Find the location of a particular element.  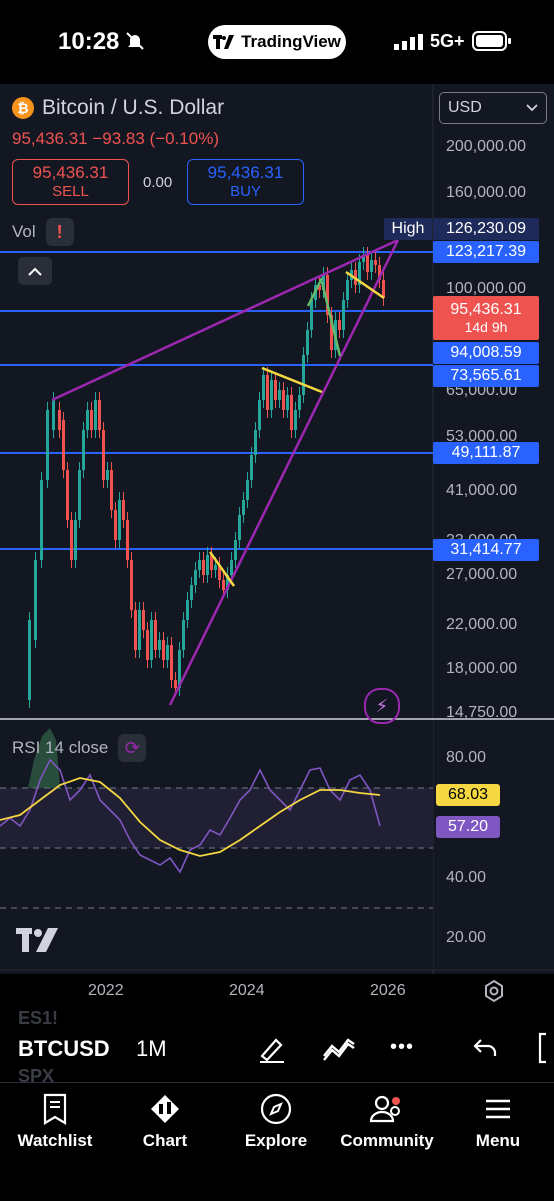

volume-indicator: Vol ! is located at coordinates (43, 232).